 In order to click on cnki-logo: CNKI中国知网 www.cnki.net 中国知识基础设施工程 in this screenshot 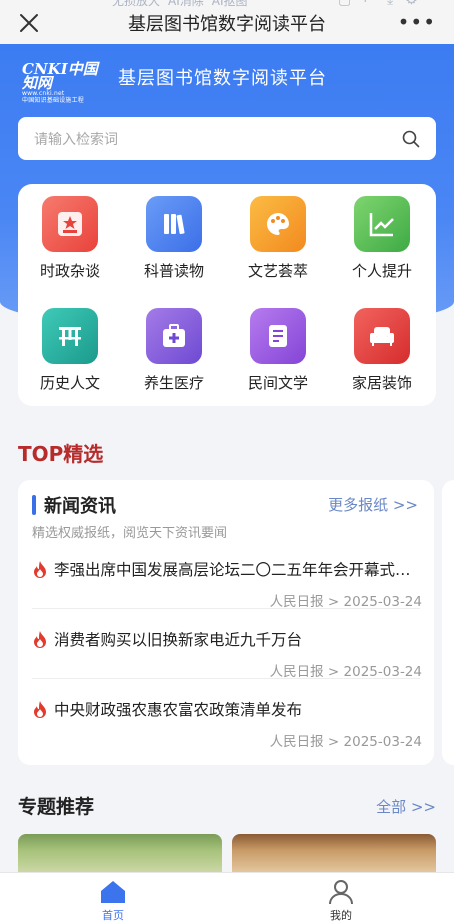, I will do `click(60, 82)`.